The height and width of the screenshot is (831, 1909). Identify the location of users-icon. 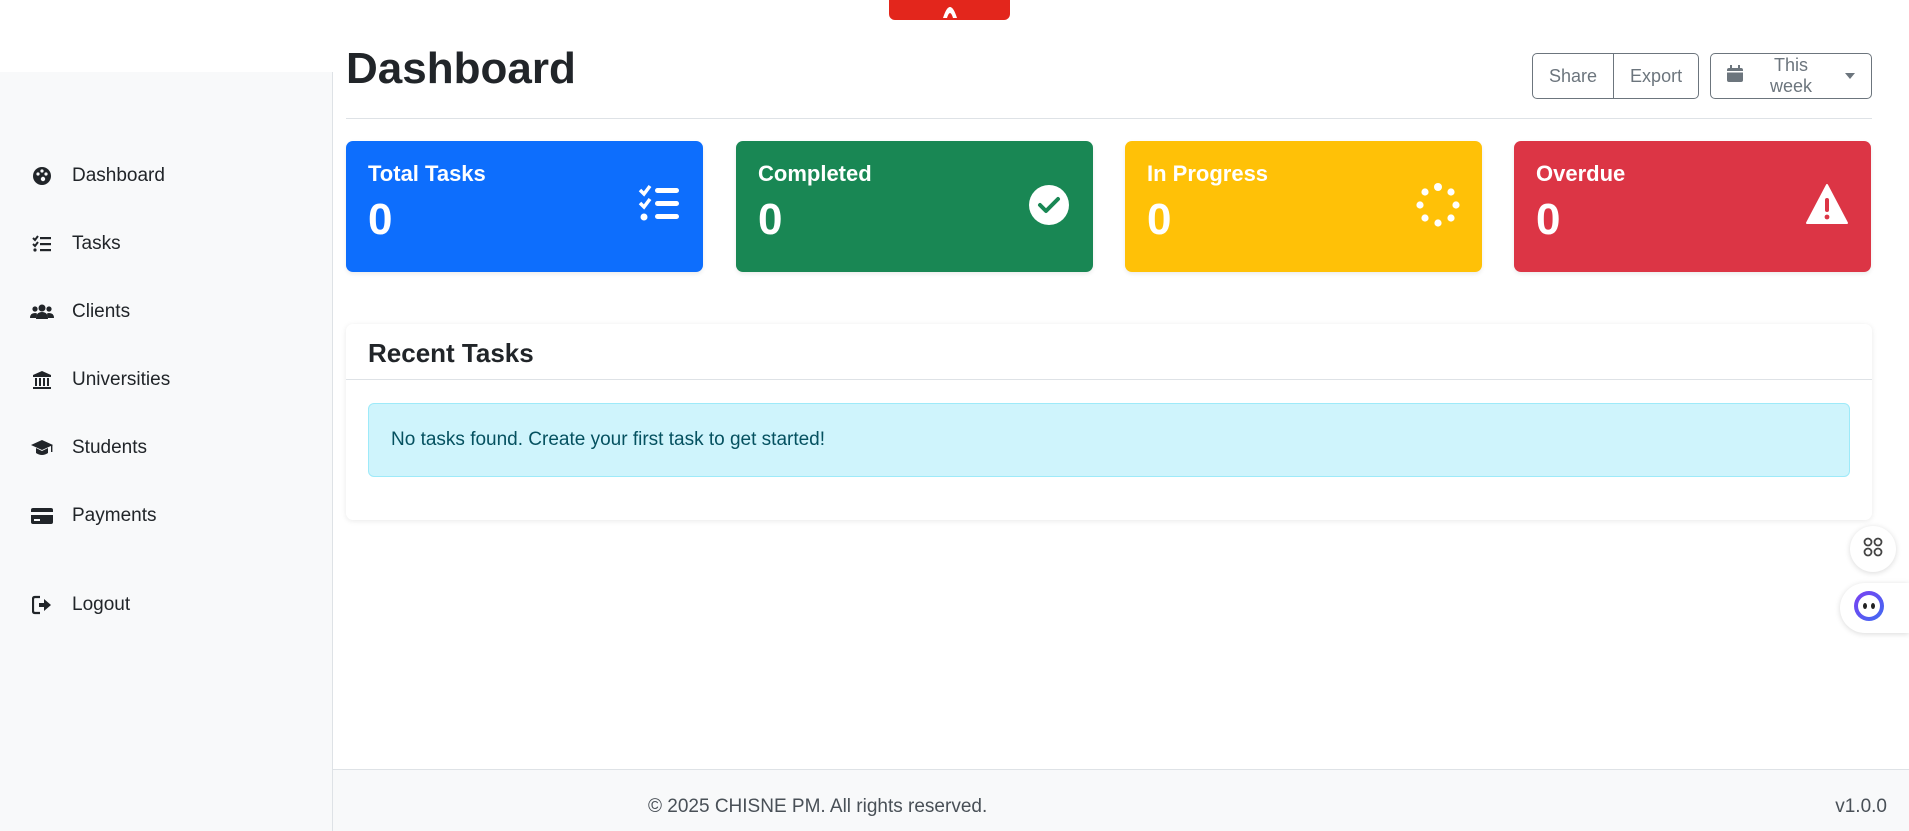
(42, 312).